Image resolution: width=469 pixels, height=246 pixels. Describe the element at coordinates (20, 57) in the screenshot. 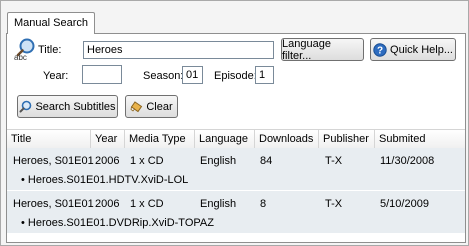

I see `abc-label: abc` at that location.